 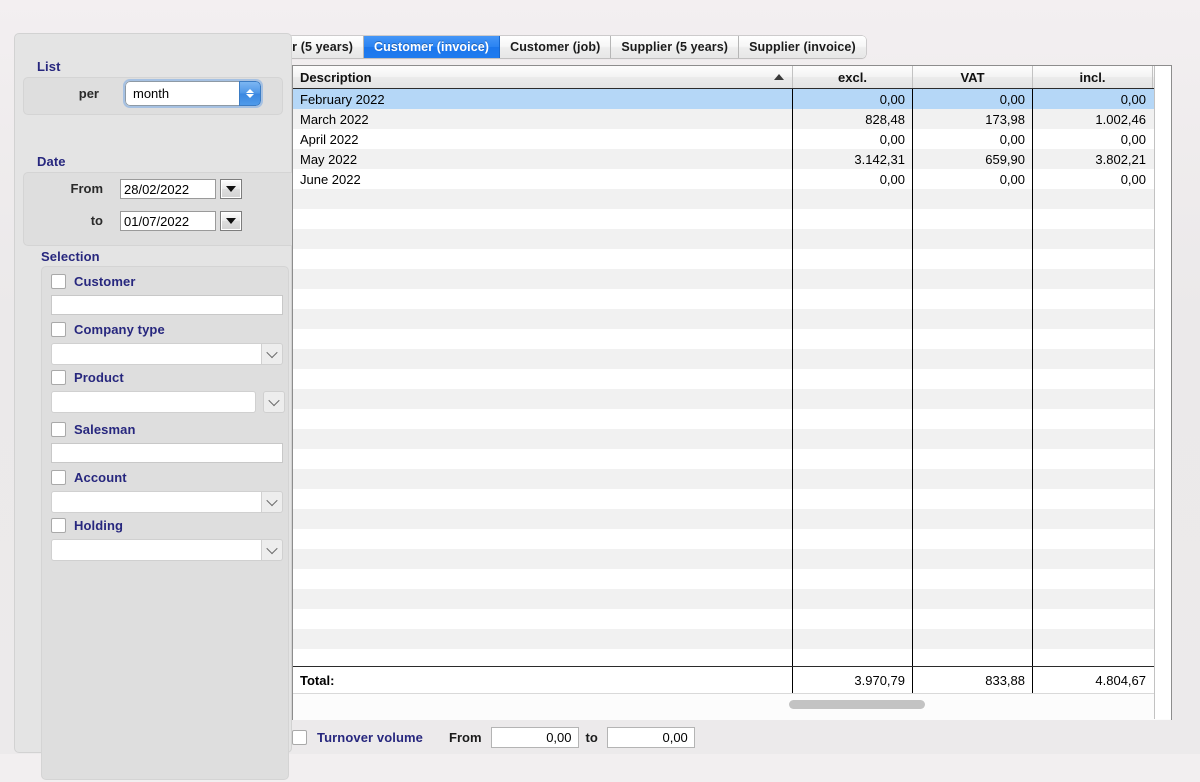 I want to click on filter-account: Account, so click(x=168, y=490).